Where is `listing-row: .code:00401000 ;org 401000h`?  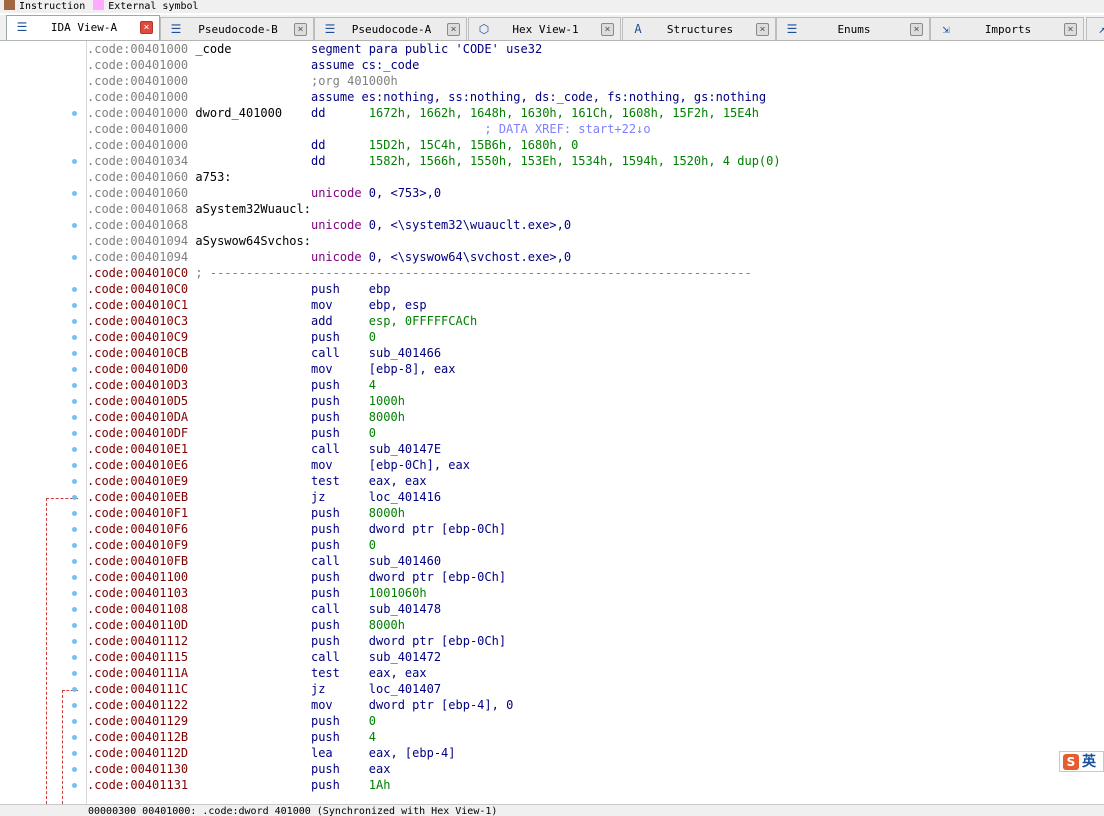
listing-row: .code:00401000 ;org 401000h is located at coordinates (592, 81).